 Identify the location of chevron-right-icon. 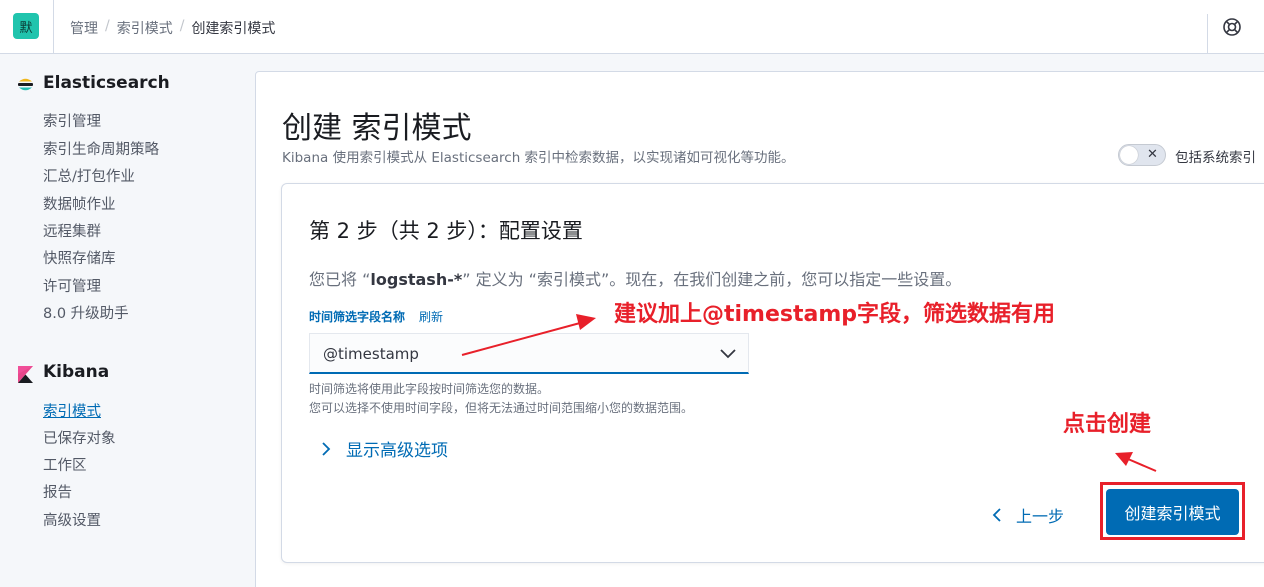
(326, 448).